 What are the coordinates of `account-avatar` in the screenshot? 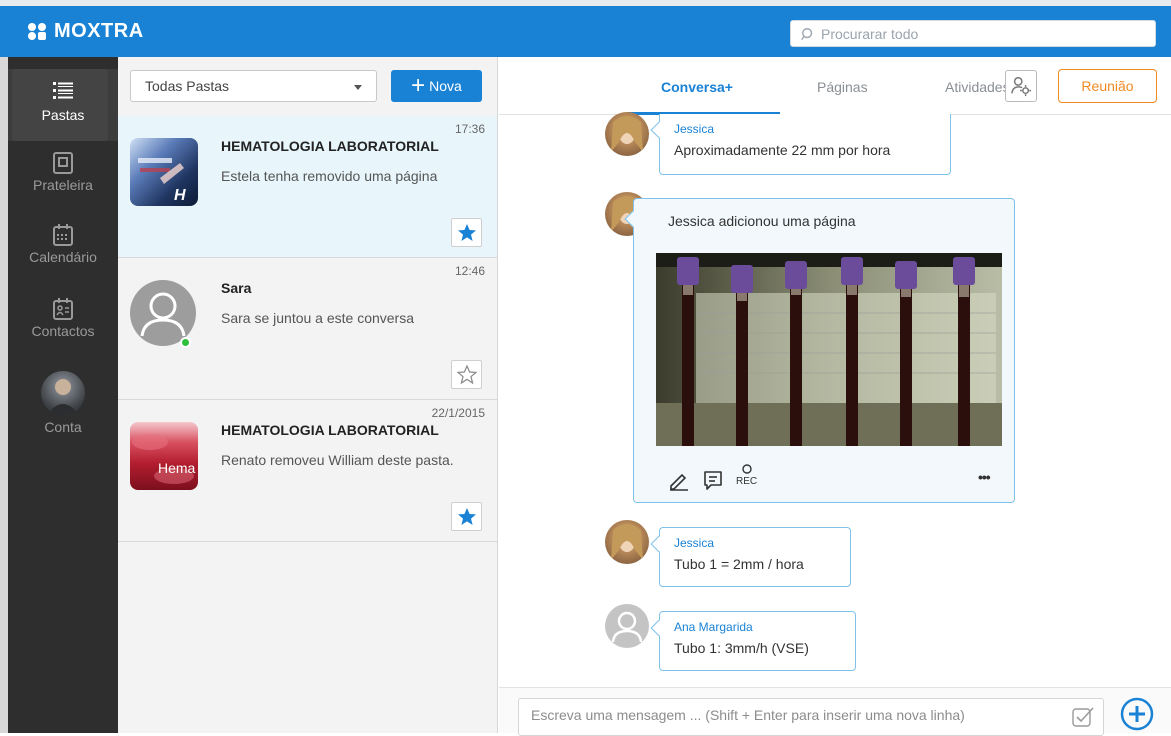 It's located at (63, 393).